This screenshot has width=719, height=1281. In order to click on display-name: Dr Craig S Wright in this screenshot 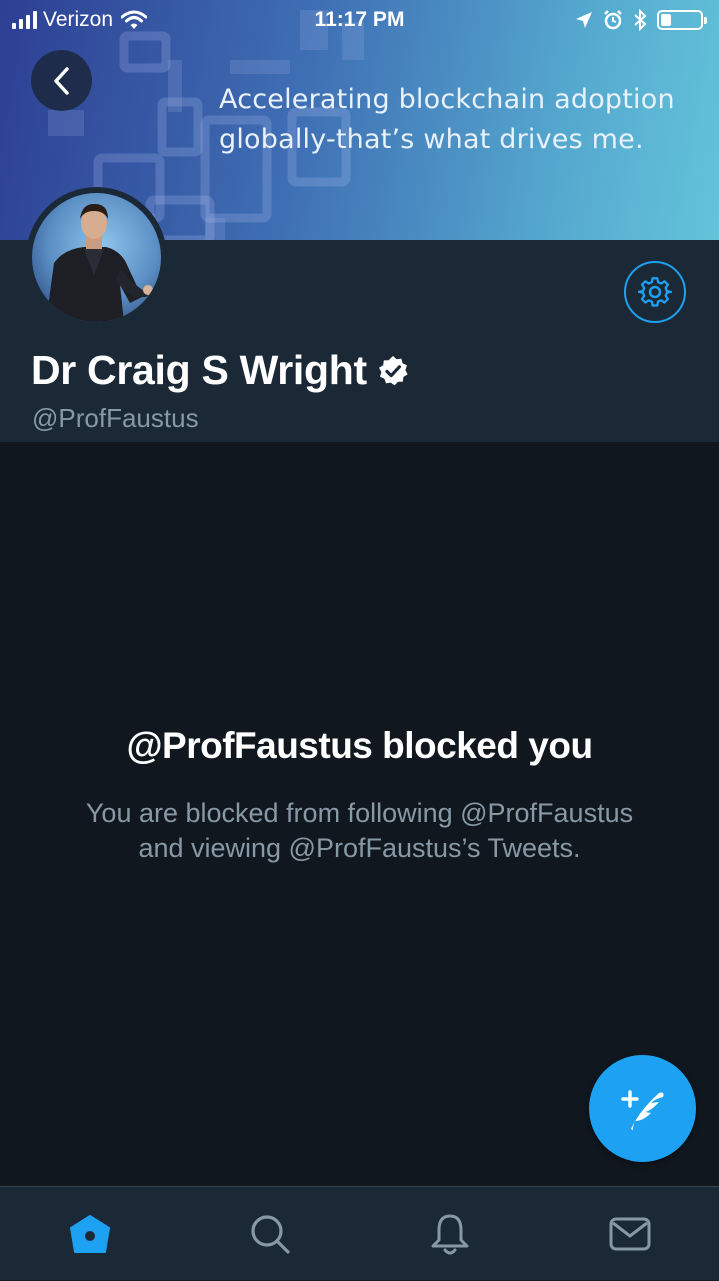, I will do `click(199, 370)`.